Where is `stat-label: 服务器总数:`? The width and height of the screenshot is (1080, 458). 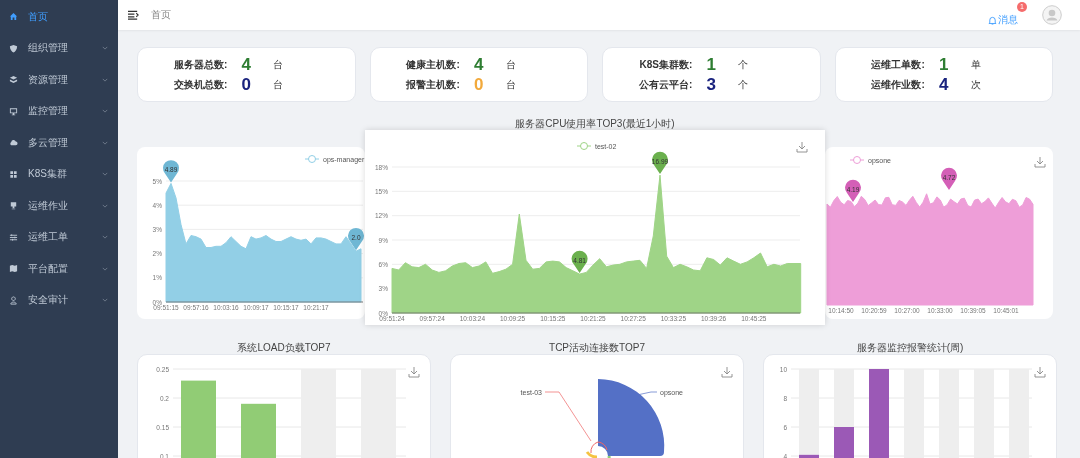 stat-label: 服务器总数: is located at coordinates (200, 64).